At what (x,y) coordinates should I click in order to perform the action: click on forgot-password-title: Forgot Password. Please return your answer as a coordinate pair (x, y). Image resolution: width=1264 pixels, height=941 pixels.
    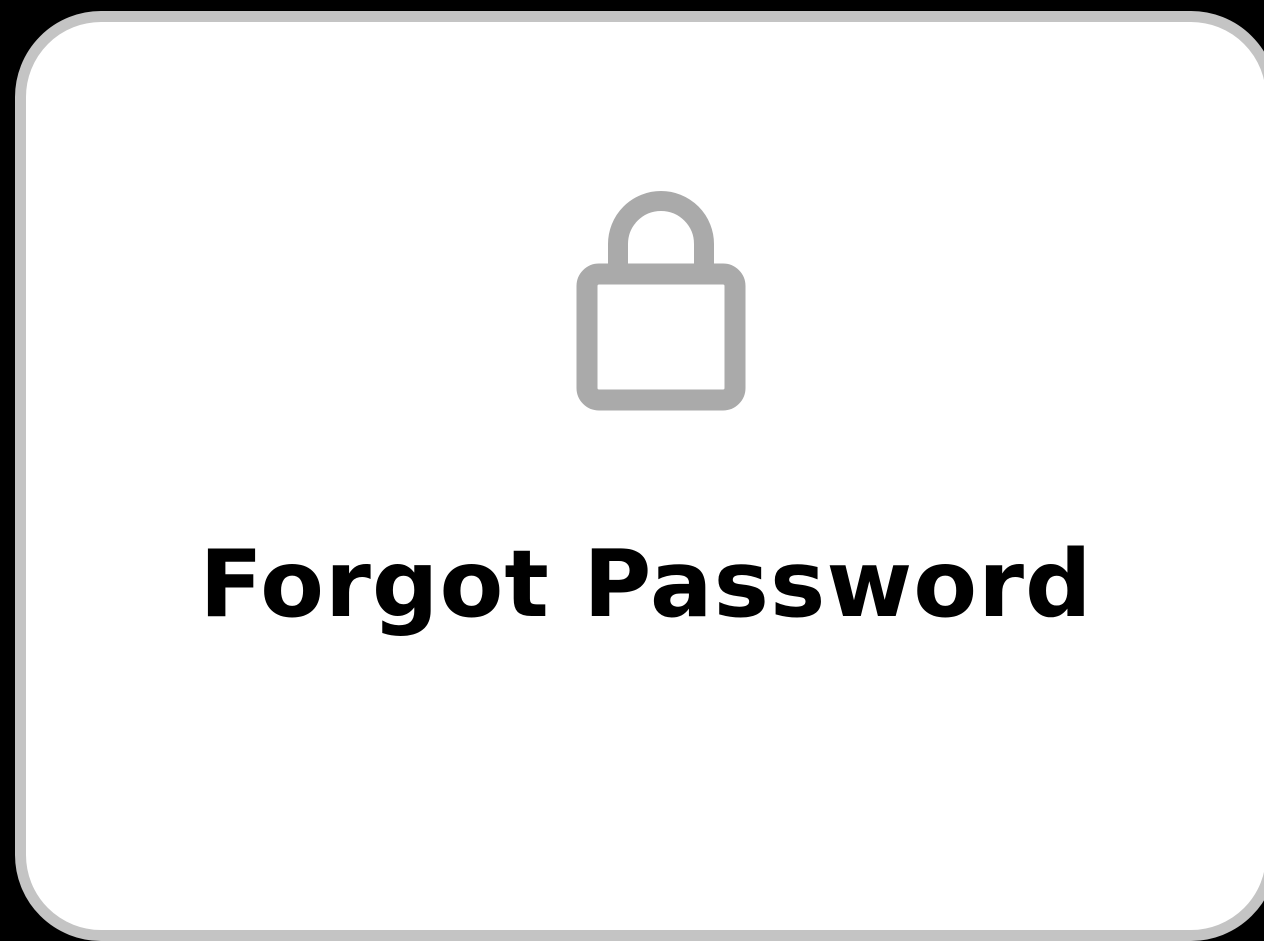
    Looking at the image, I should click on (646, 584).